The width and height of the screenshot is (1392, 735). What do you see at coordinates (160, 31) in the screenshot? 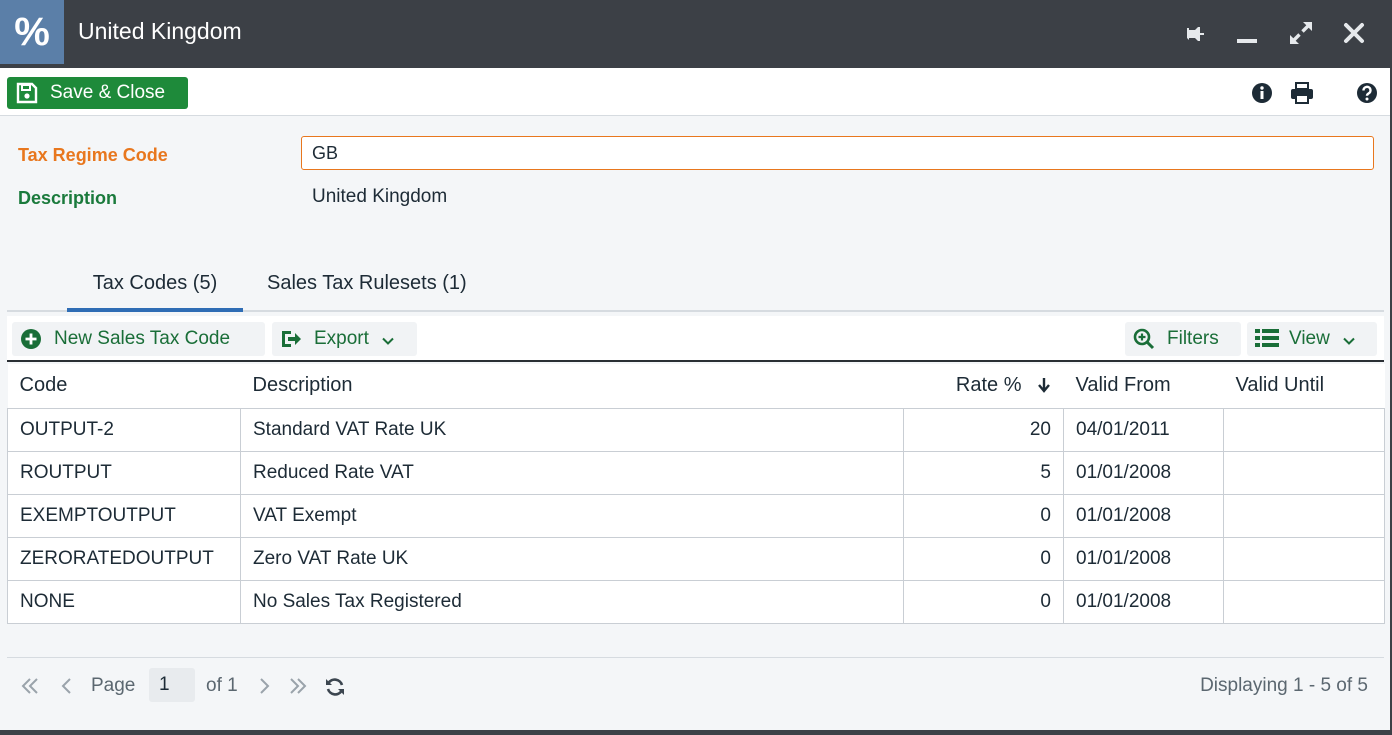
I see `window-title: United Kingdom` at bounding box center [160, 31].